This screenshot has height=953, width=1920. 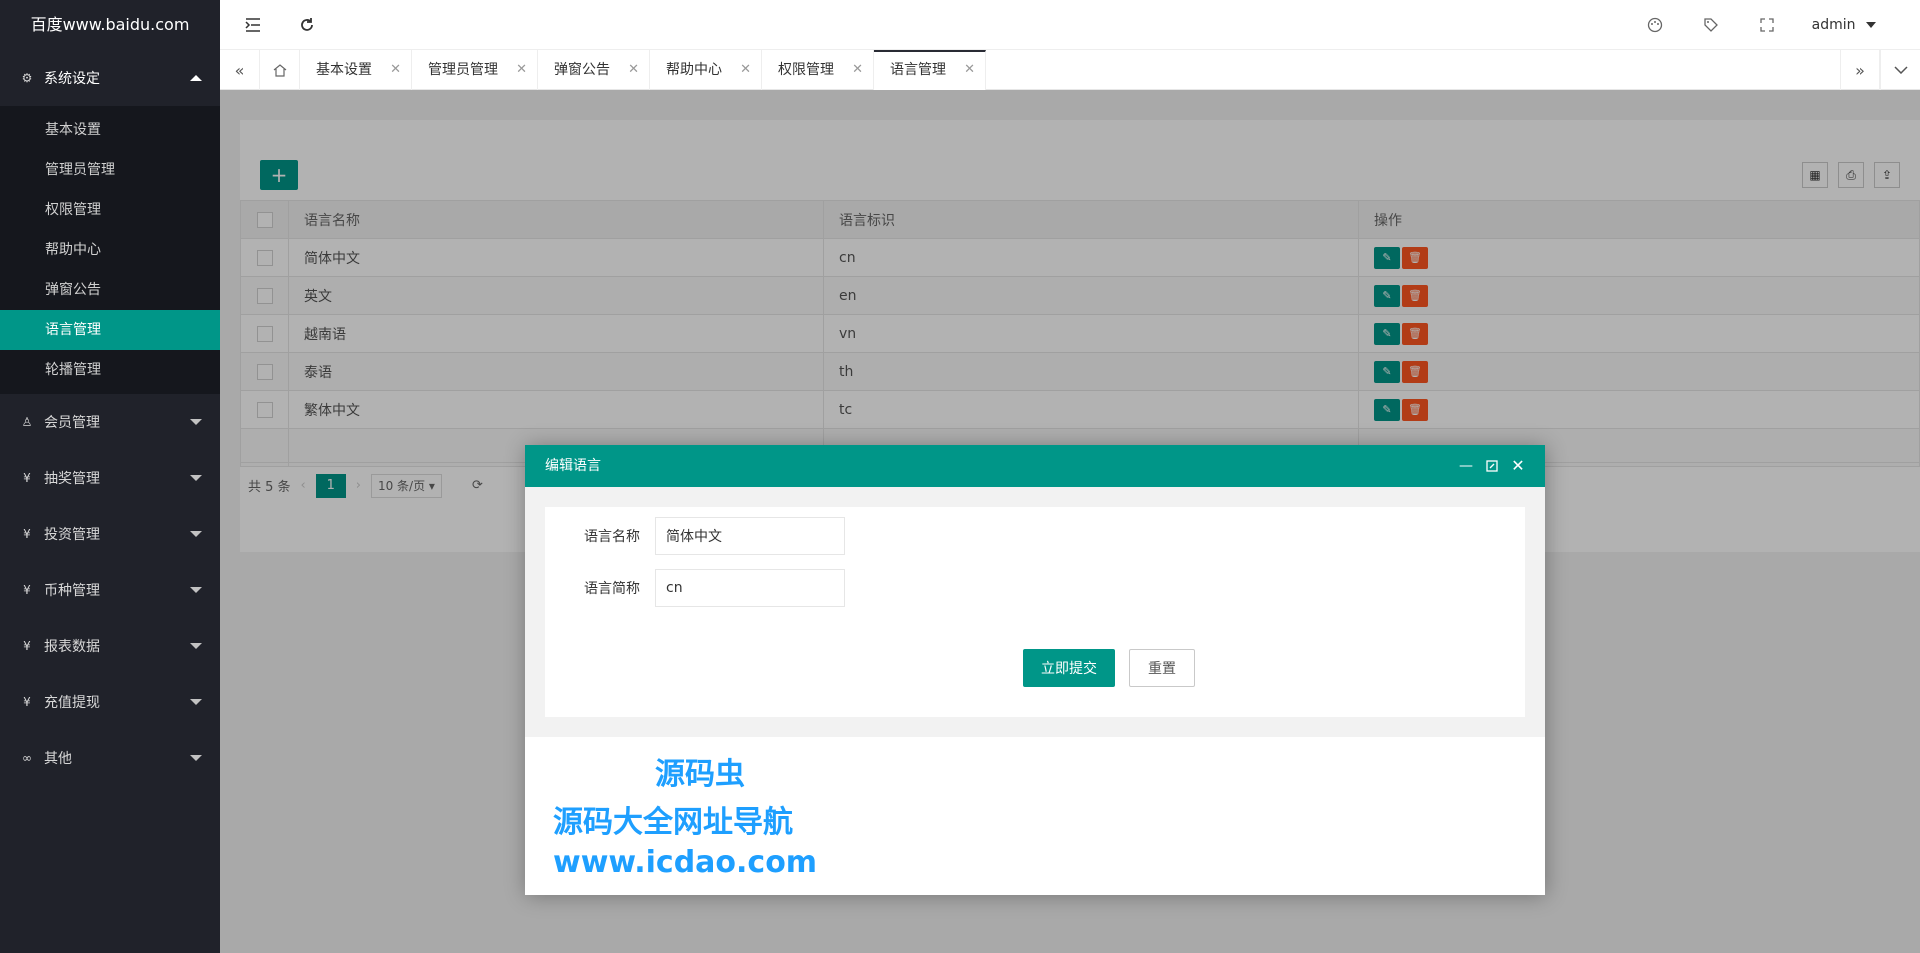 What do you see at coordinates (110, 422) in the screenshot?
I see `nav-head-members: ♙ 会员管理` at bounding box center [110, 422].